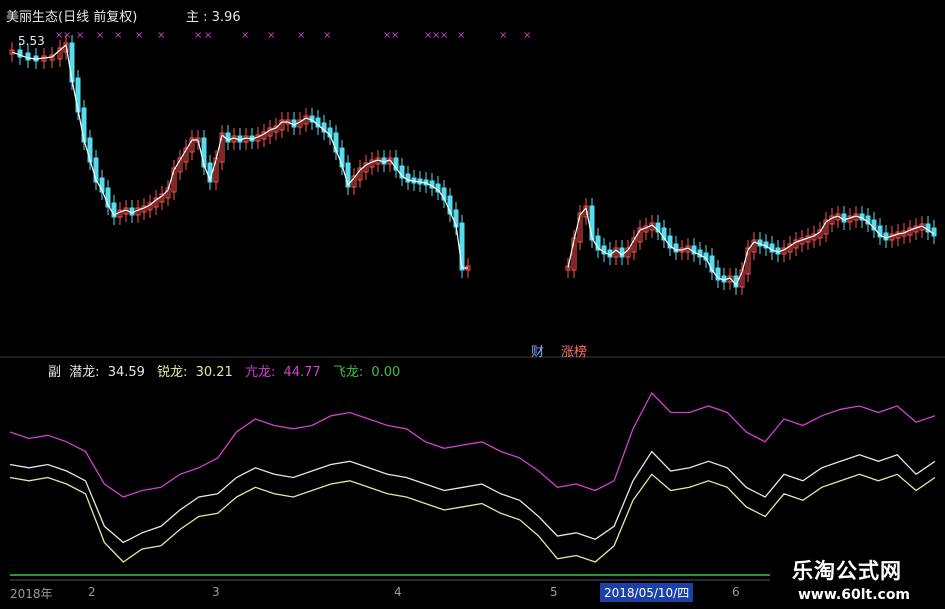 Image resolution: width=945 pixels, height=609 pixels. Describe the element at coordinates (107, 372) in the screenshot. I see `qianlong-label: 潜龙: 34.59` at that location.